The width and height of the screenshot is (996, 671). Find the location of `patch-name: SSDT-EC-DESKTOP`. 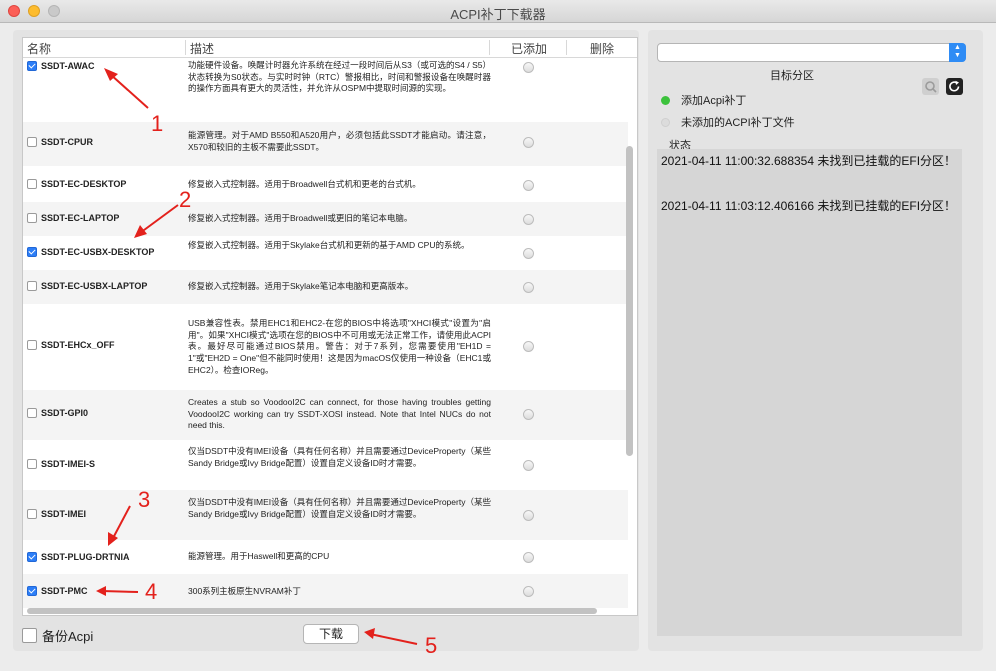

patch-name: SSDT-EC-DESKTOP is located at coordinates (84, 184).